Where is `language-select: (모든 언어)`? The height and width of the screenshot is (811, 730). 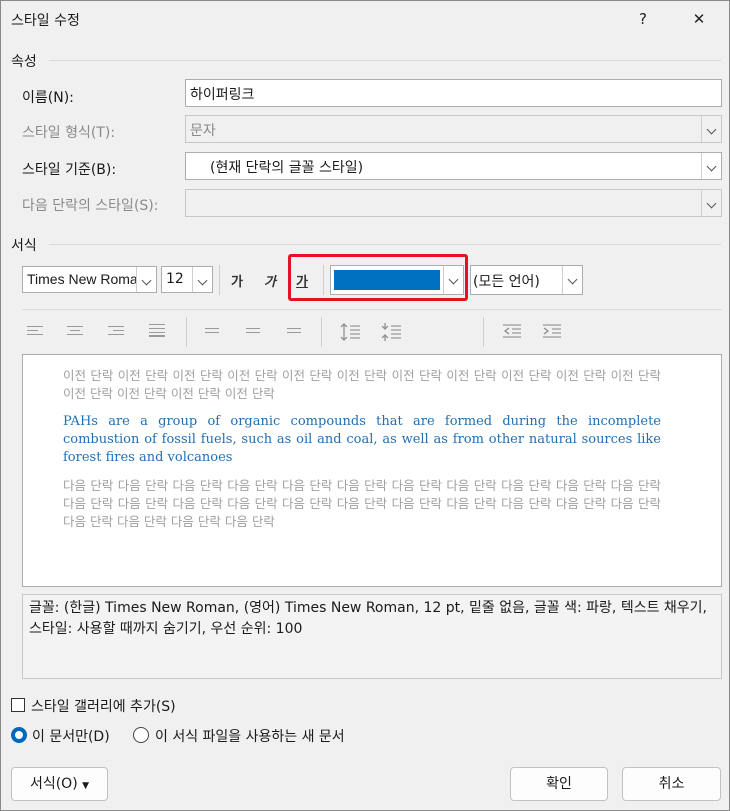
language-select: (모든 언어) is located at coordinates (526, 280).